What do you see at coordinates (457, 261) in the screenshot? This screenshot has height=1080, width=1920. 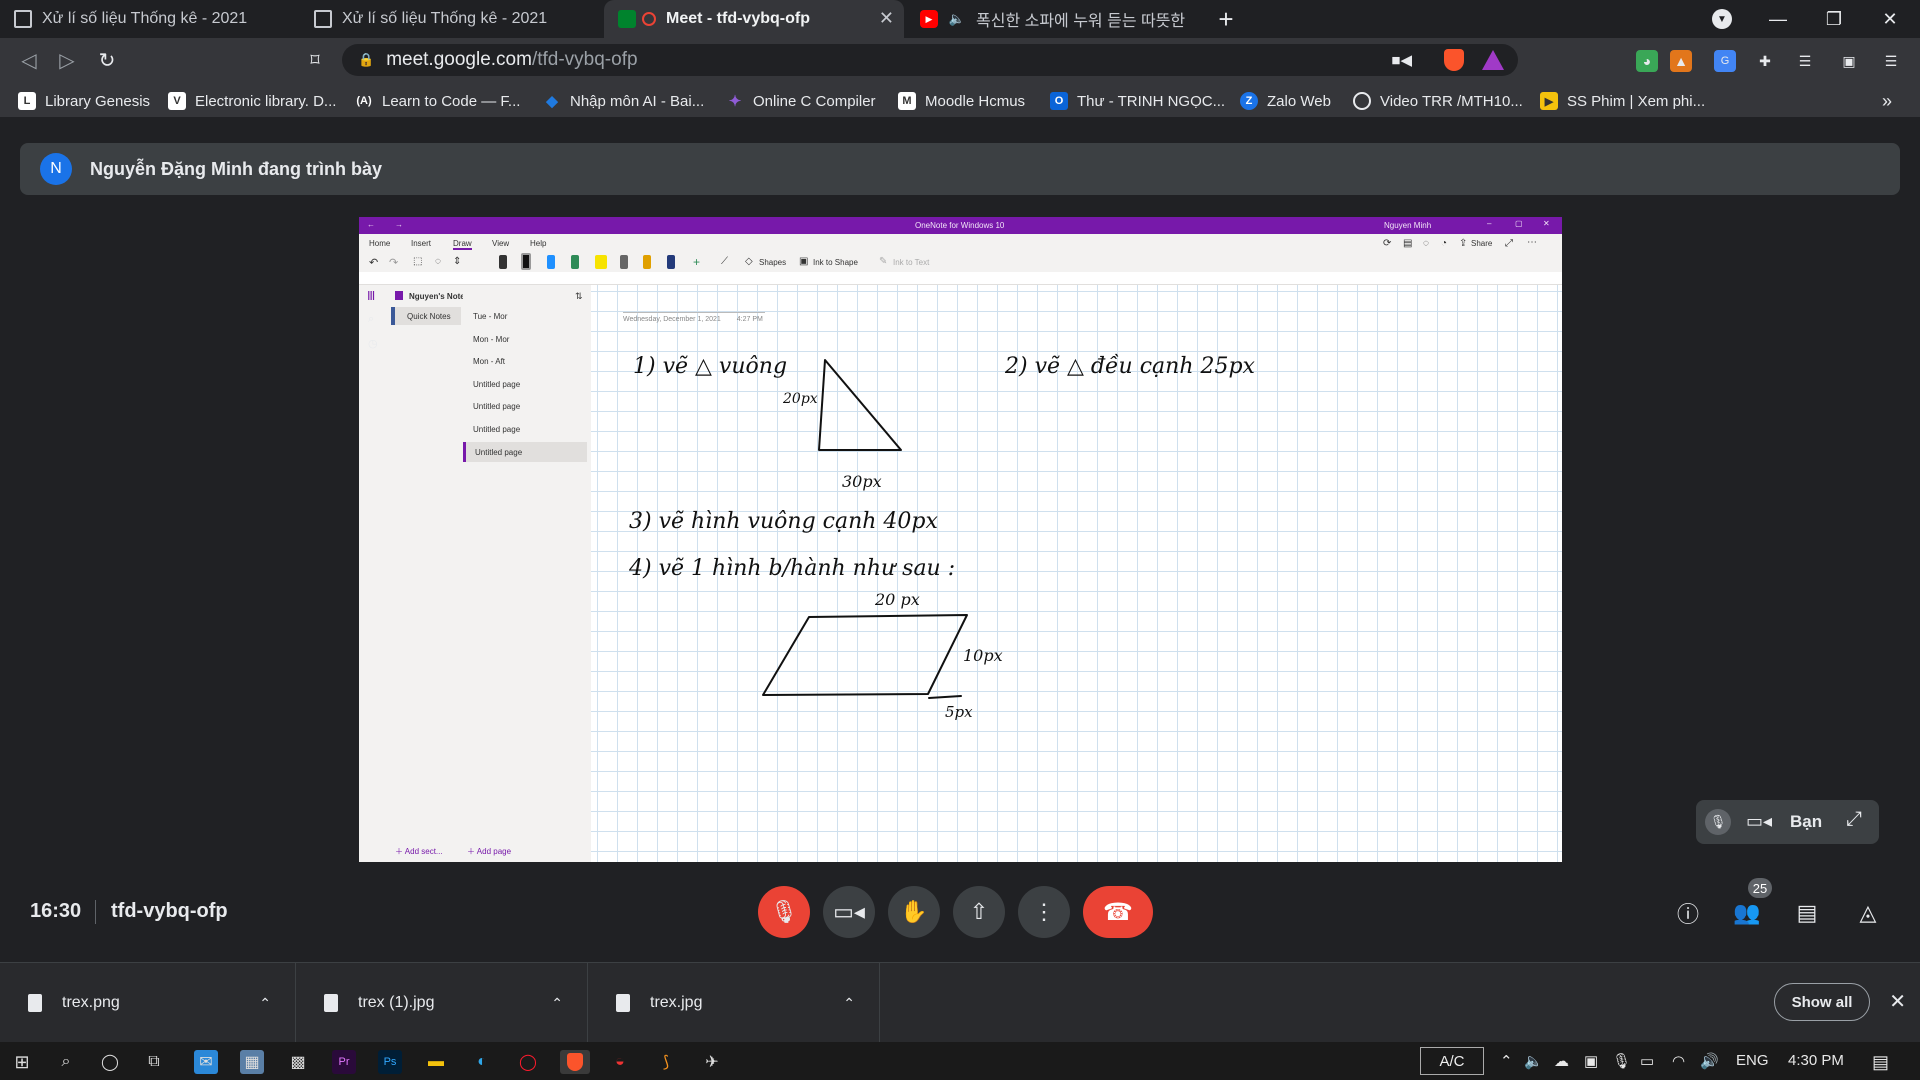 I see `space-icon: ⇕` at bounding box center [457, 261].